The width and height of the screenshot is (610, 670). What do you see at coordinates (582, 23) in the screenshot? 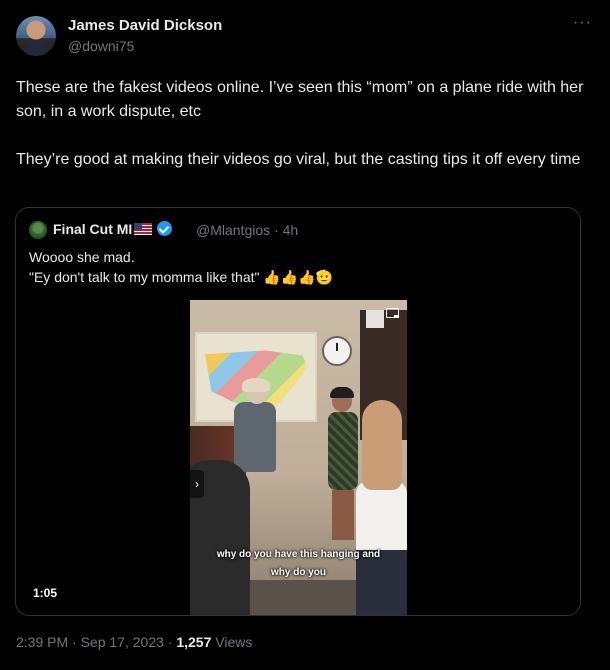
I see `more-options-icon: ···` at bounding box center [582, 23].